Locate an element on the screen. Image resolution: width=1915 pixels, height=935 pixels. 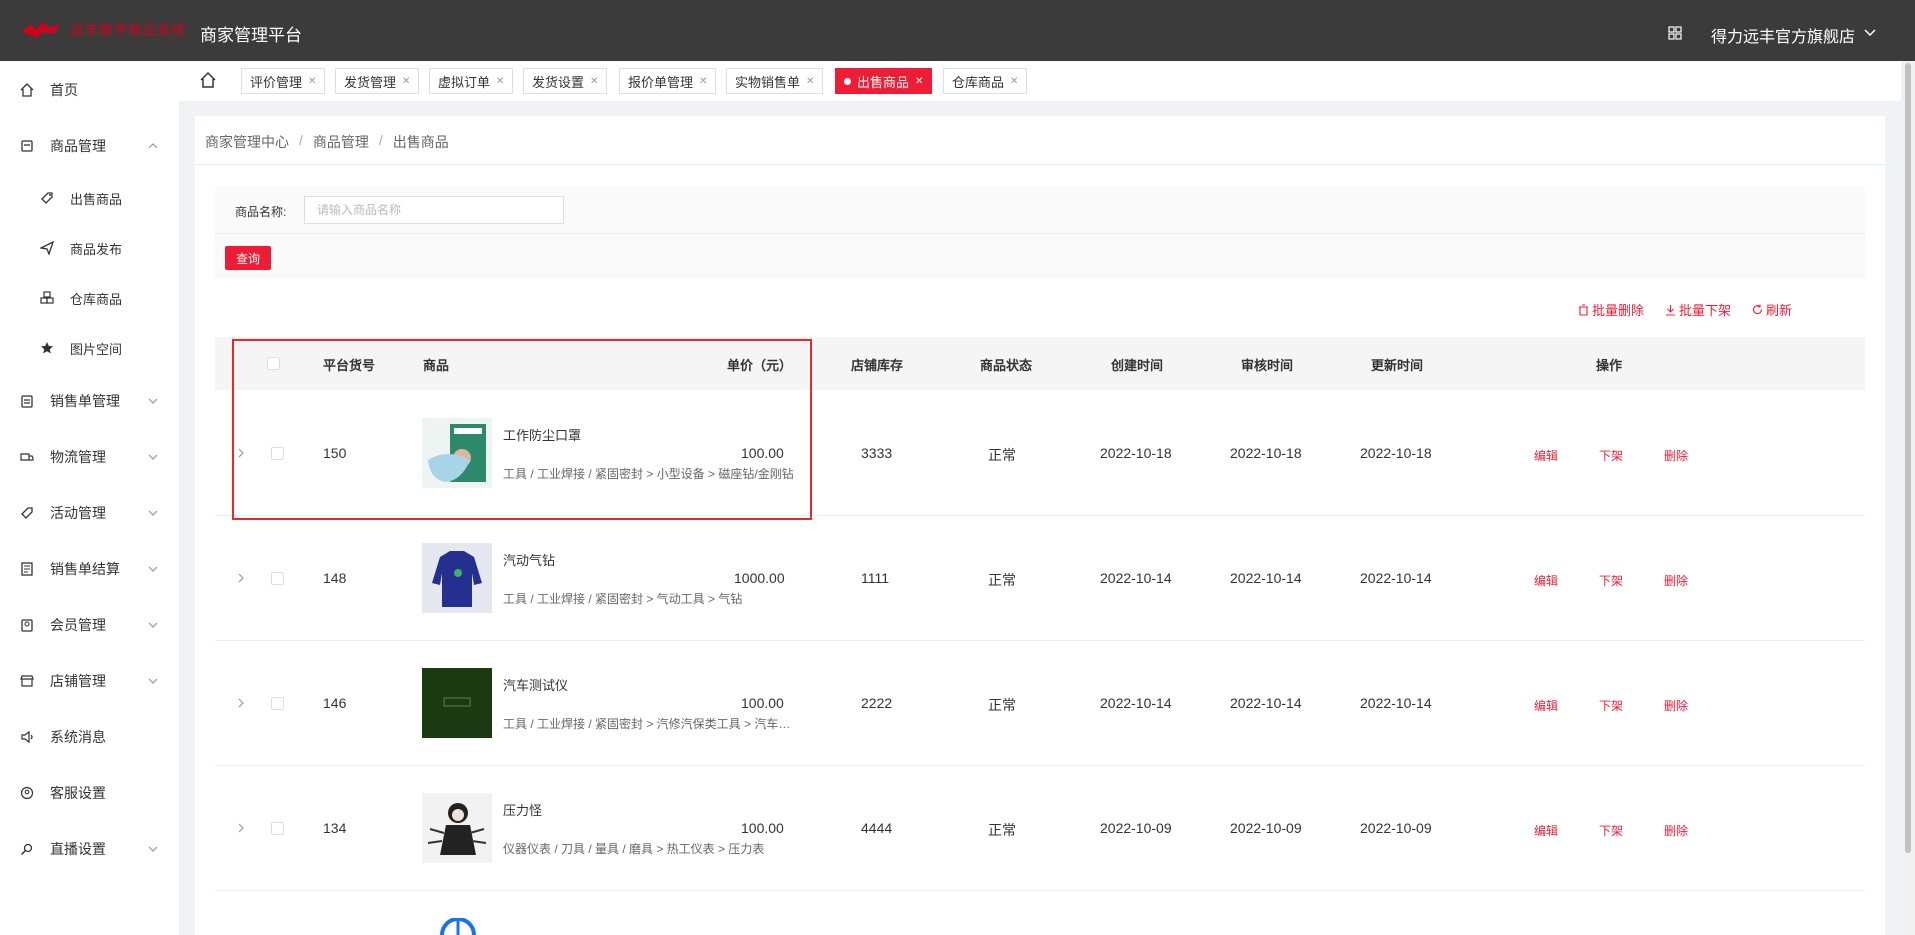
tab-on-sale: 出售商品 ✕ is located at coordinates (884, 81).